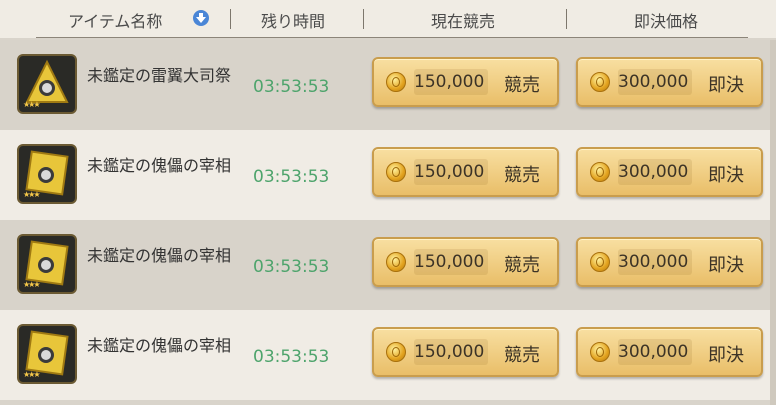 This screenshot has width=776, height=405. I want to click on item-name: 未鑑定の雷翼大司祭, so click(159, 75).